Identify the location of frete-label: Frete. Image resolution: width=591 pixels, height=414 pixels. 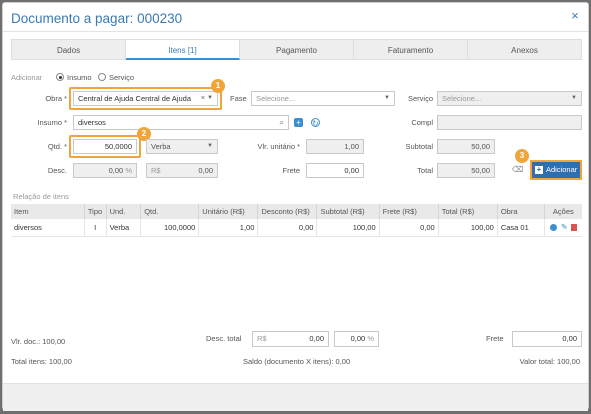
(291, 170).